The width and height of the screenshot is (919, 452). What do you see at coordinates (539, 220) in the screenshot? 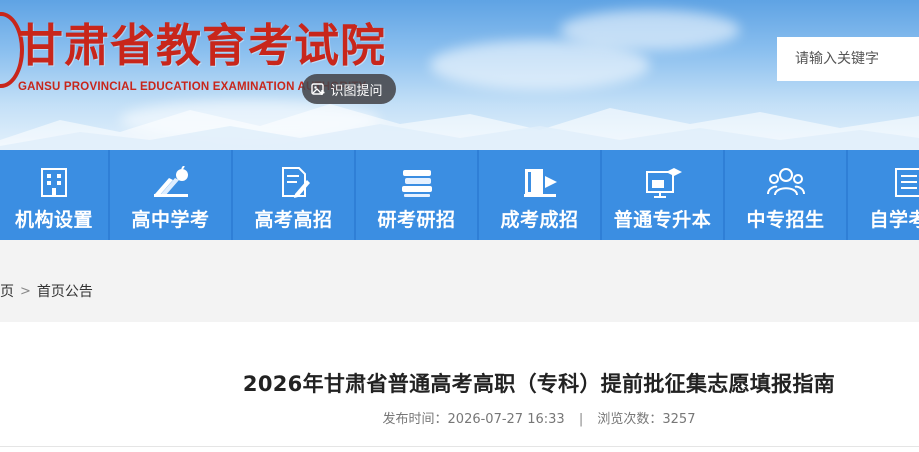
I see `nav-label: 成考成招` at bounding box center [539, 220].